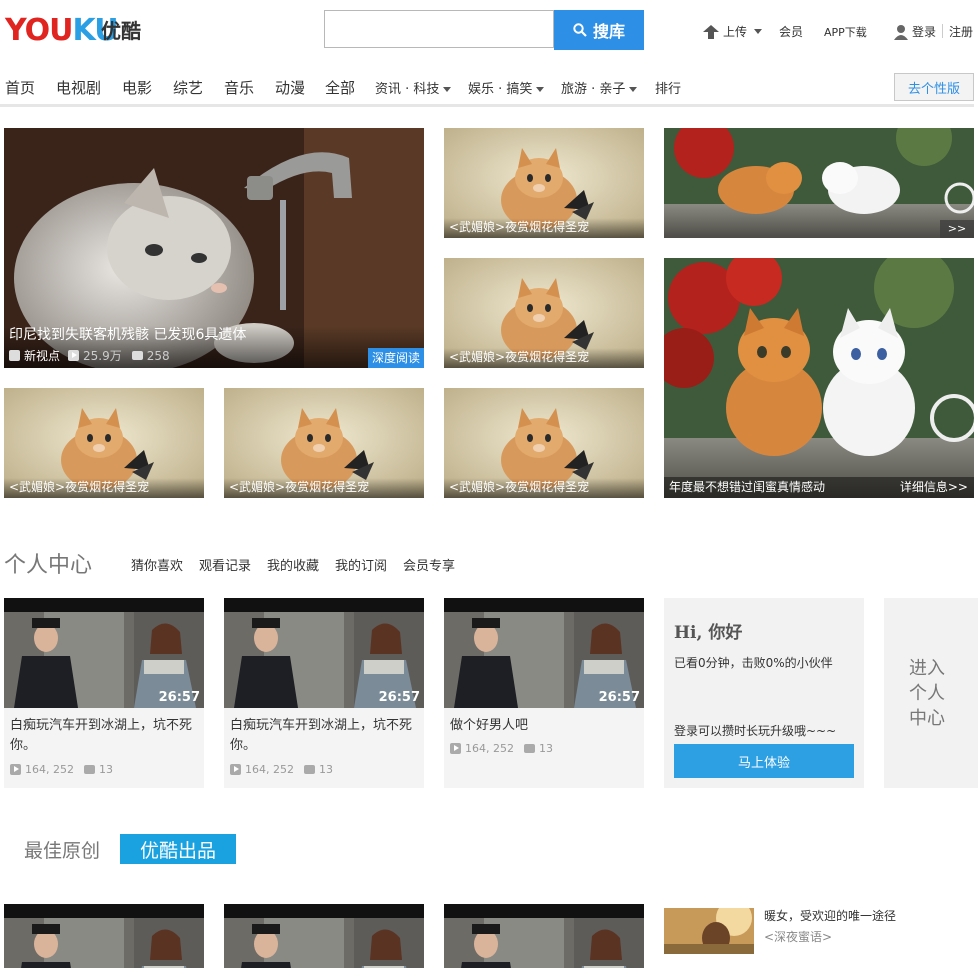  What do you see at coordinates (361, 564) in the screenshot?
I see `tab-subscriptions: 我的订阅` at bounding box center [361, 564].